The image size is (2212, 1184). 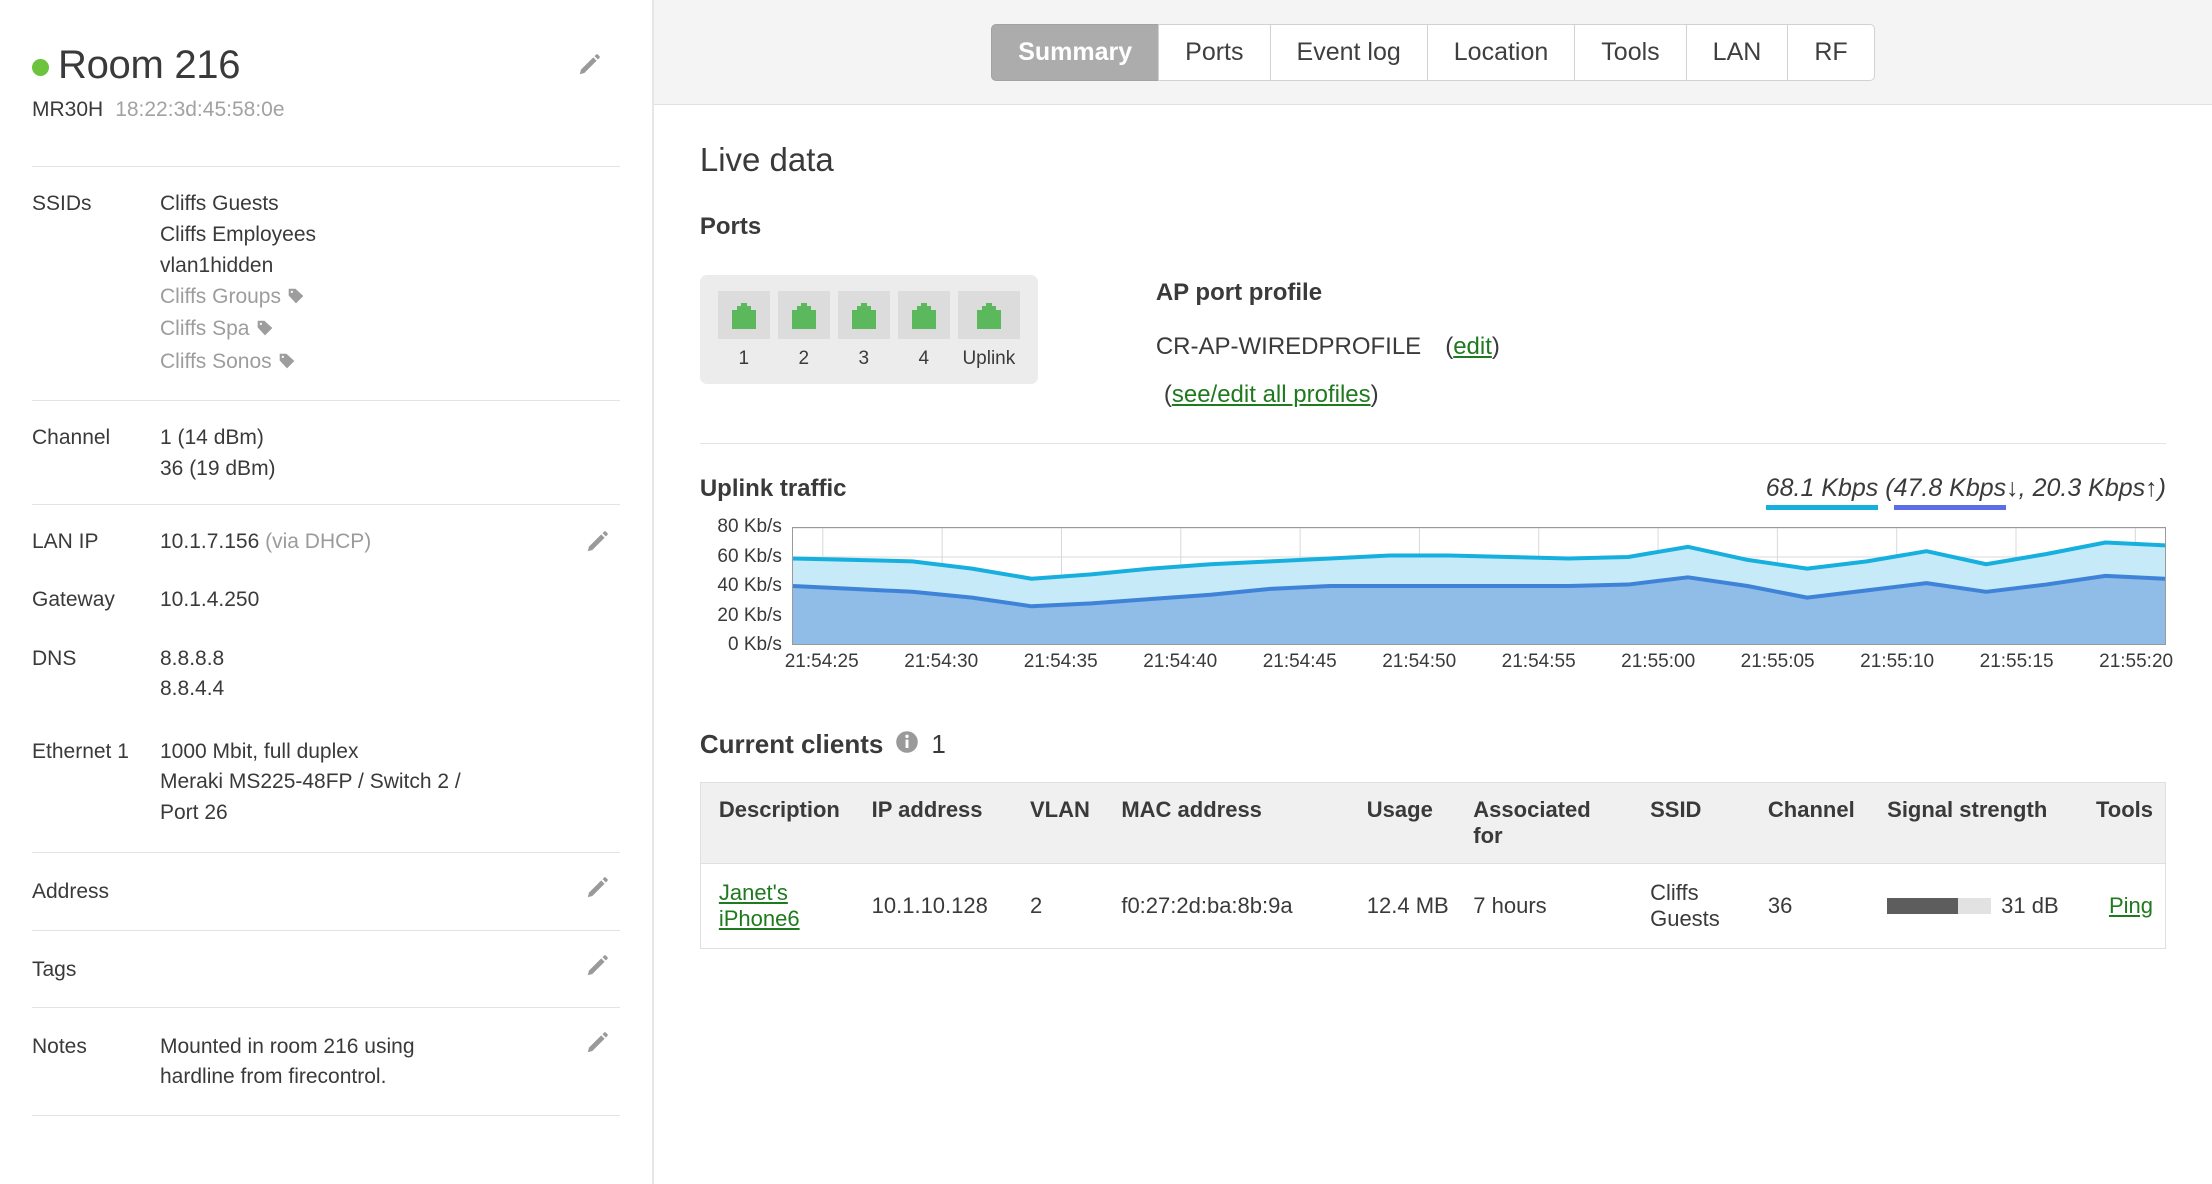 What do you see at coordinates (367, 363) in the screenshot?
I see `ssid-item: Cliffs Sonos` at bounding box center [367, 363].